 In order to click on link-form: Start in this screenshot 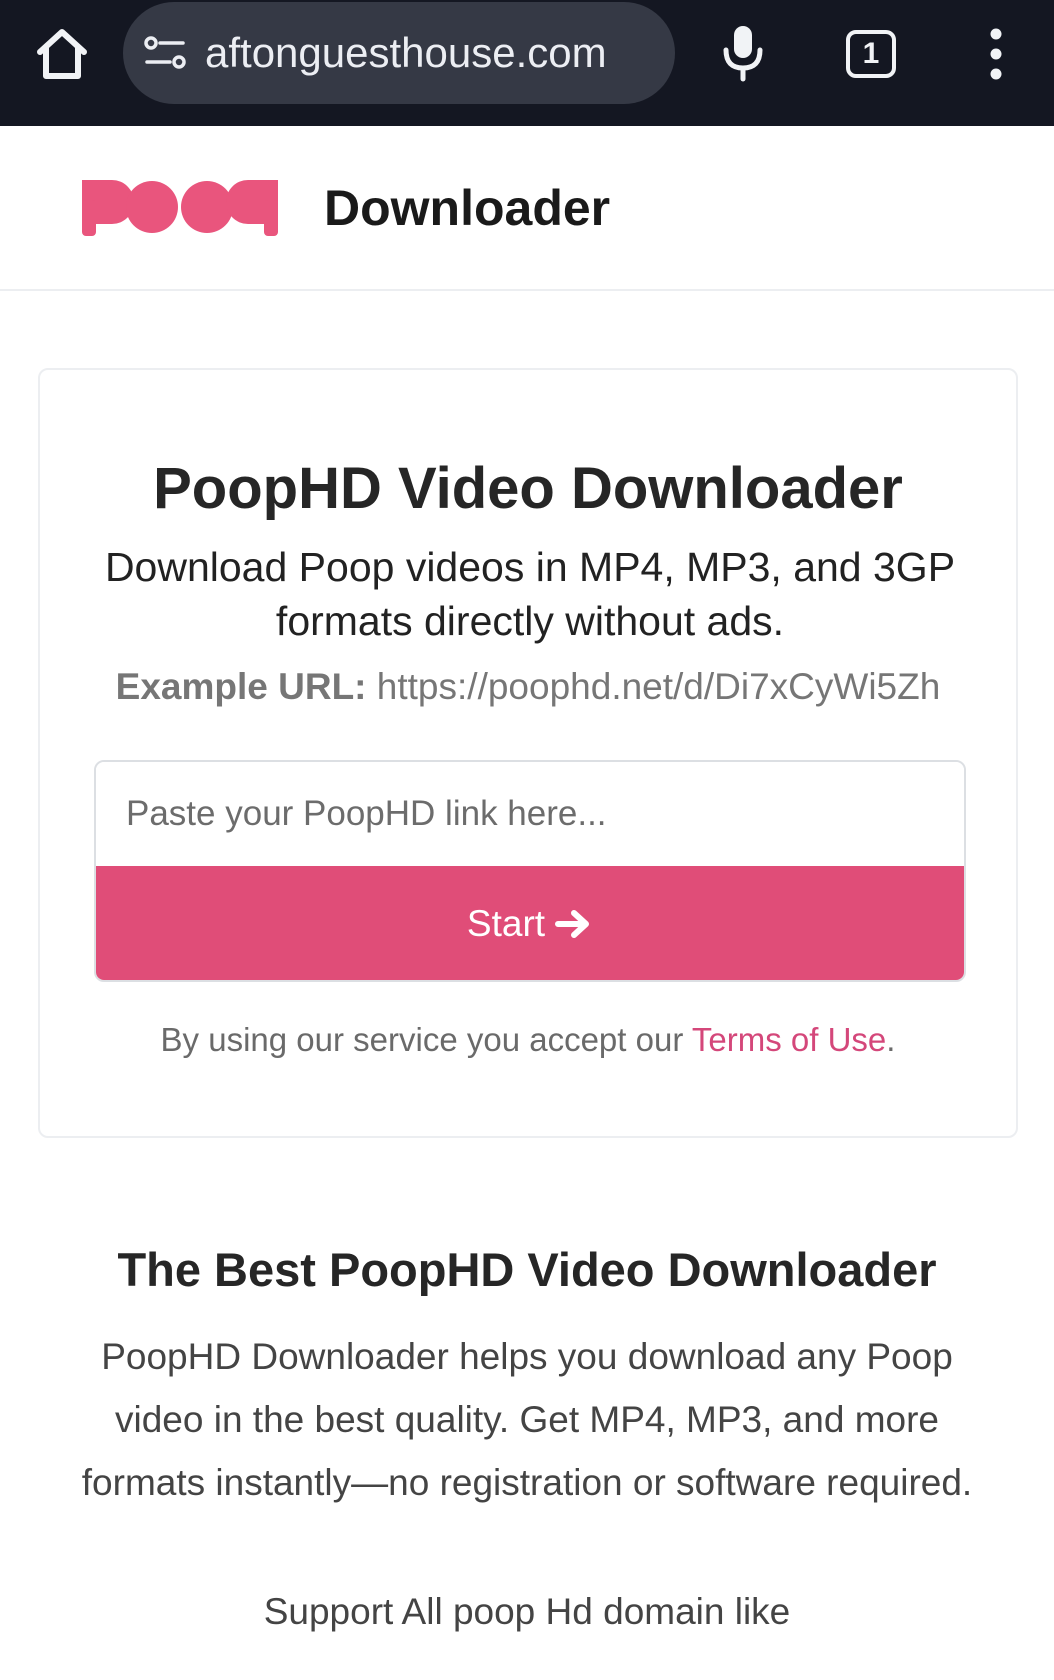, I will do `click(530, 871)`.